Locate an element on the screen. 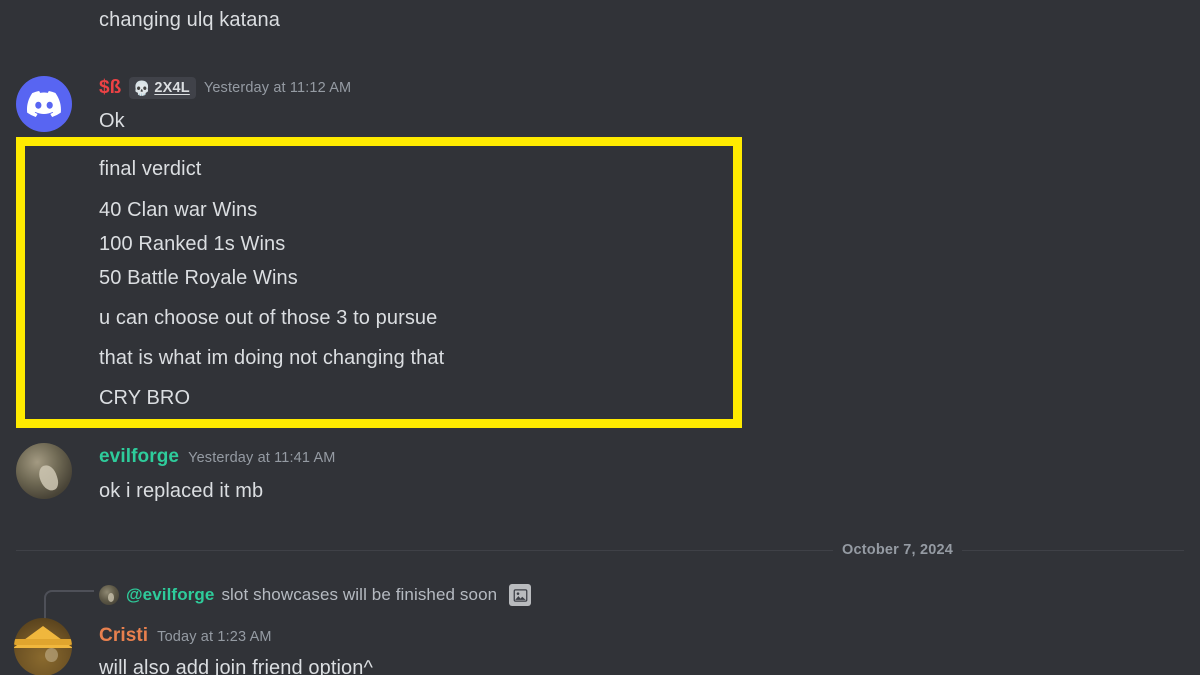 Image resolution: width=1200 pixels, height=675 pixels. message-text-ok-i-replaced-it: ok i replaced it mb is located at coordinates (181, 491).